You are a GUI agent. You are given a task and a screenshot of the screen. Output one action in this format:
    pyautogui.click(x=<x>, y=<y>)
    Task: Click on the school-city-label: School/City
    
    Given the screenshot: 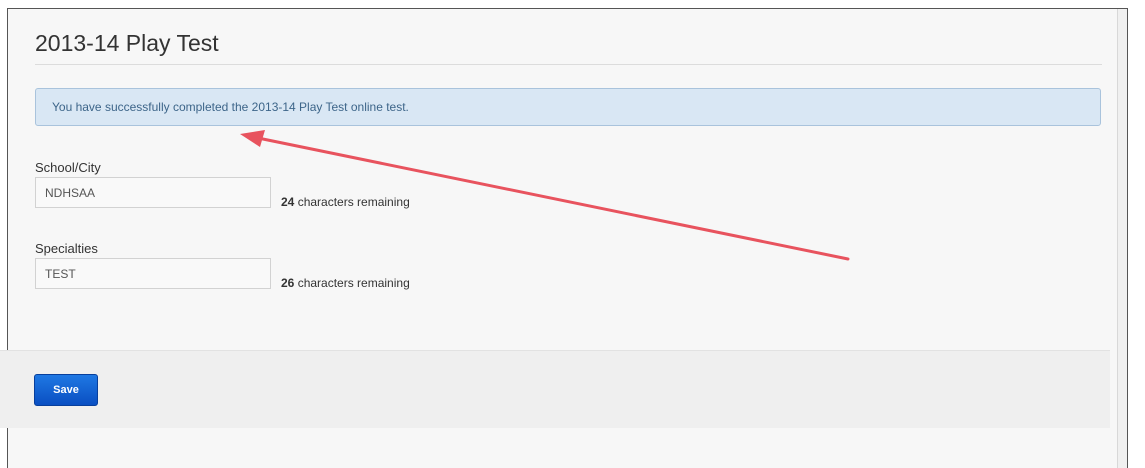 What is the action you would take?
    pyautogui.click(x=68, y=167)
    